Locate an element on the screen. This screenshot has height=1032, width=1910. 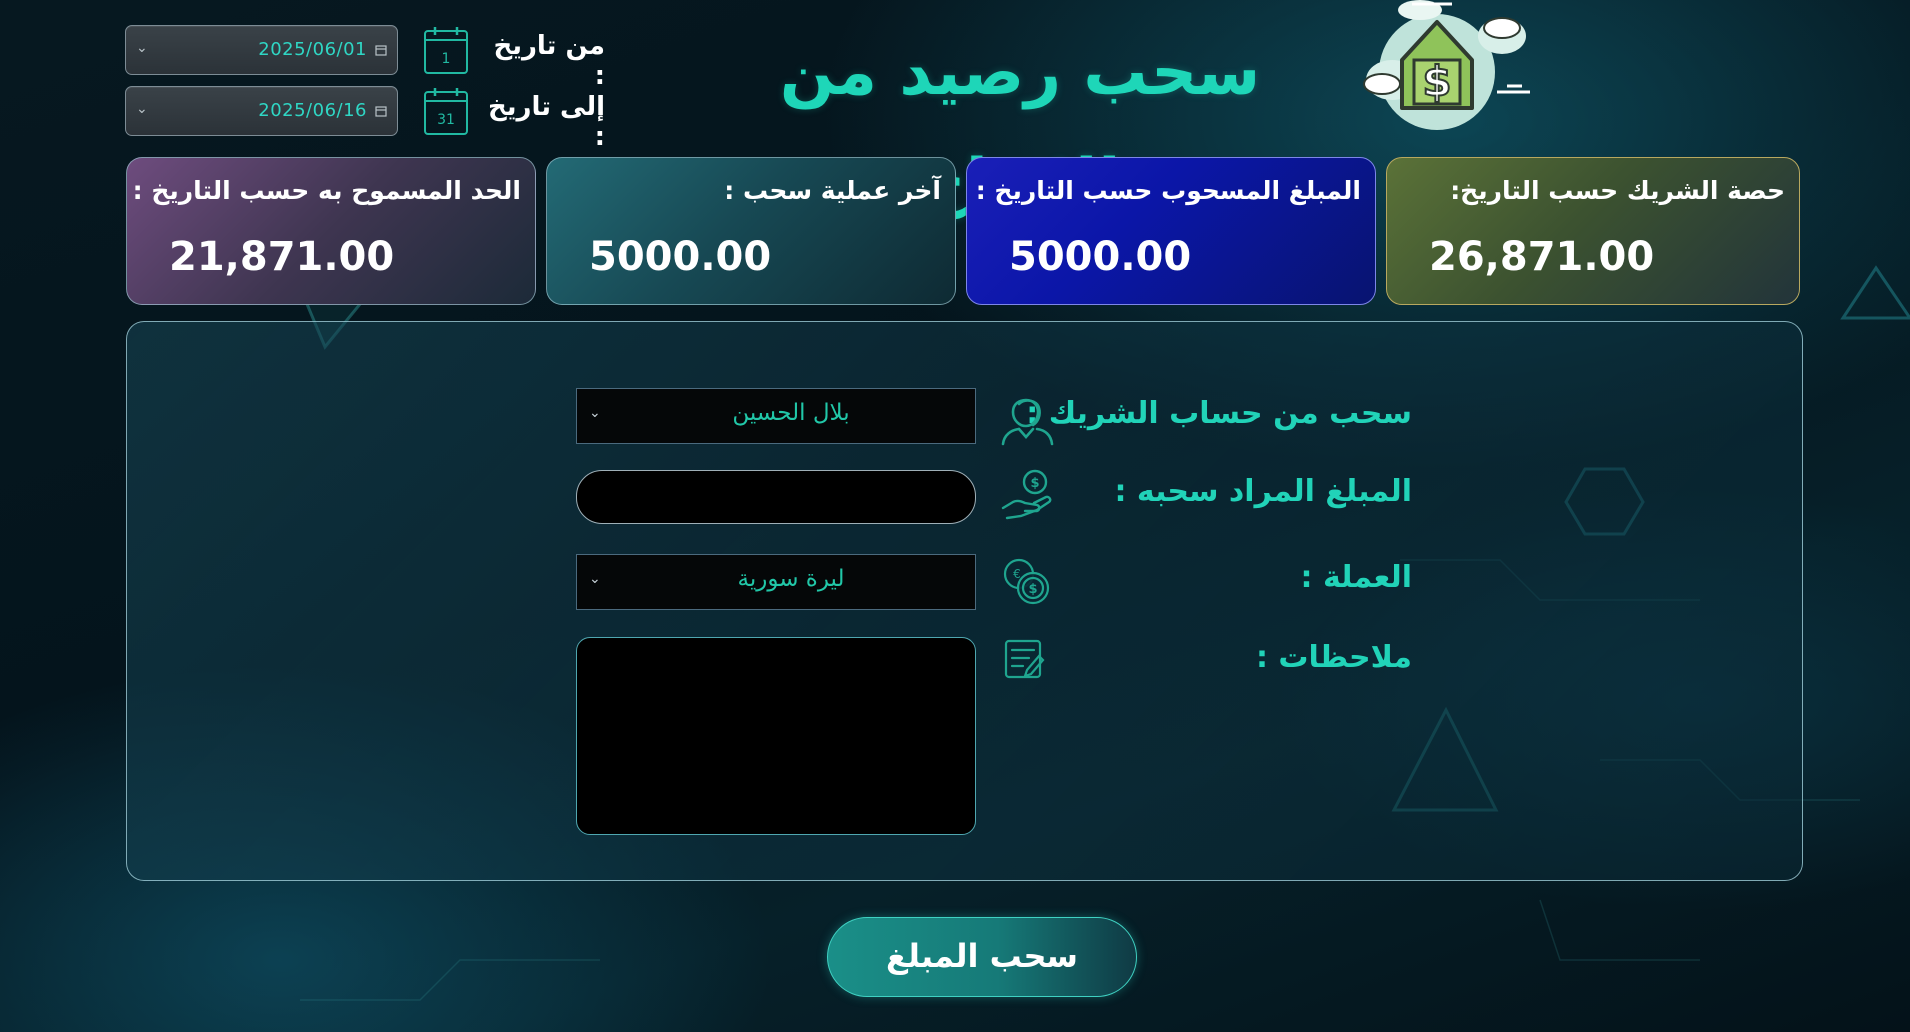
partner-select: بلال الحسين ⌄ is located at coordinates (776, 416).